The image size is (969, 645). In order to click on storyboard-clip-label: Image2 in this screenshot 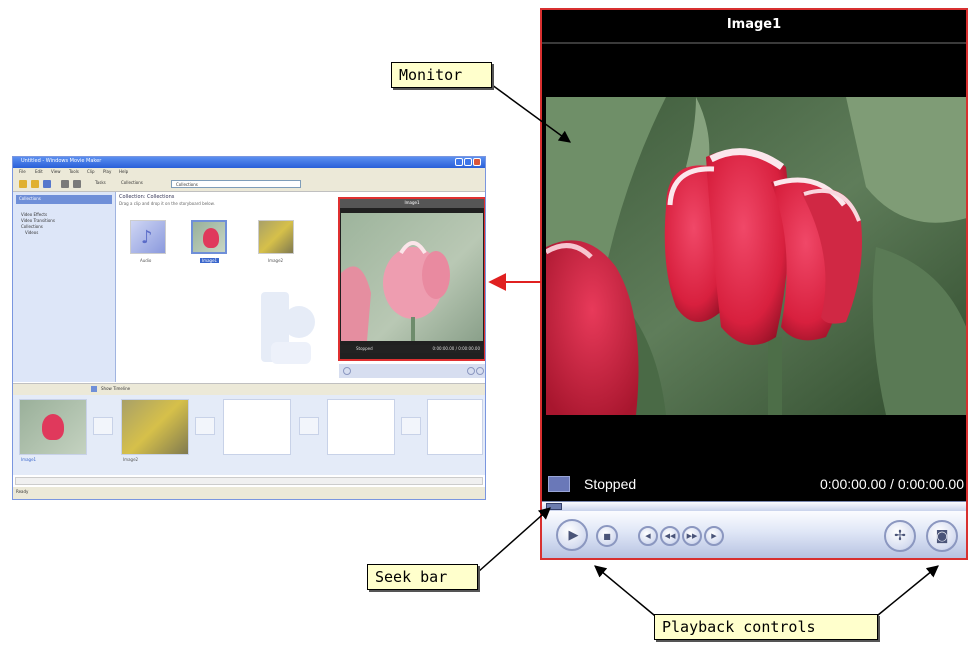, I will do `click(131, 459)`.